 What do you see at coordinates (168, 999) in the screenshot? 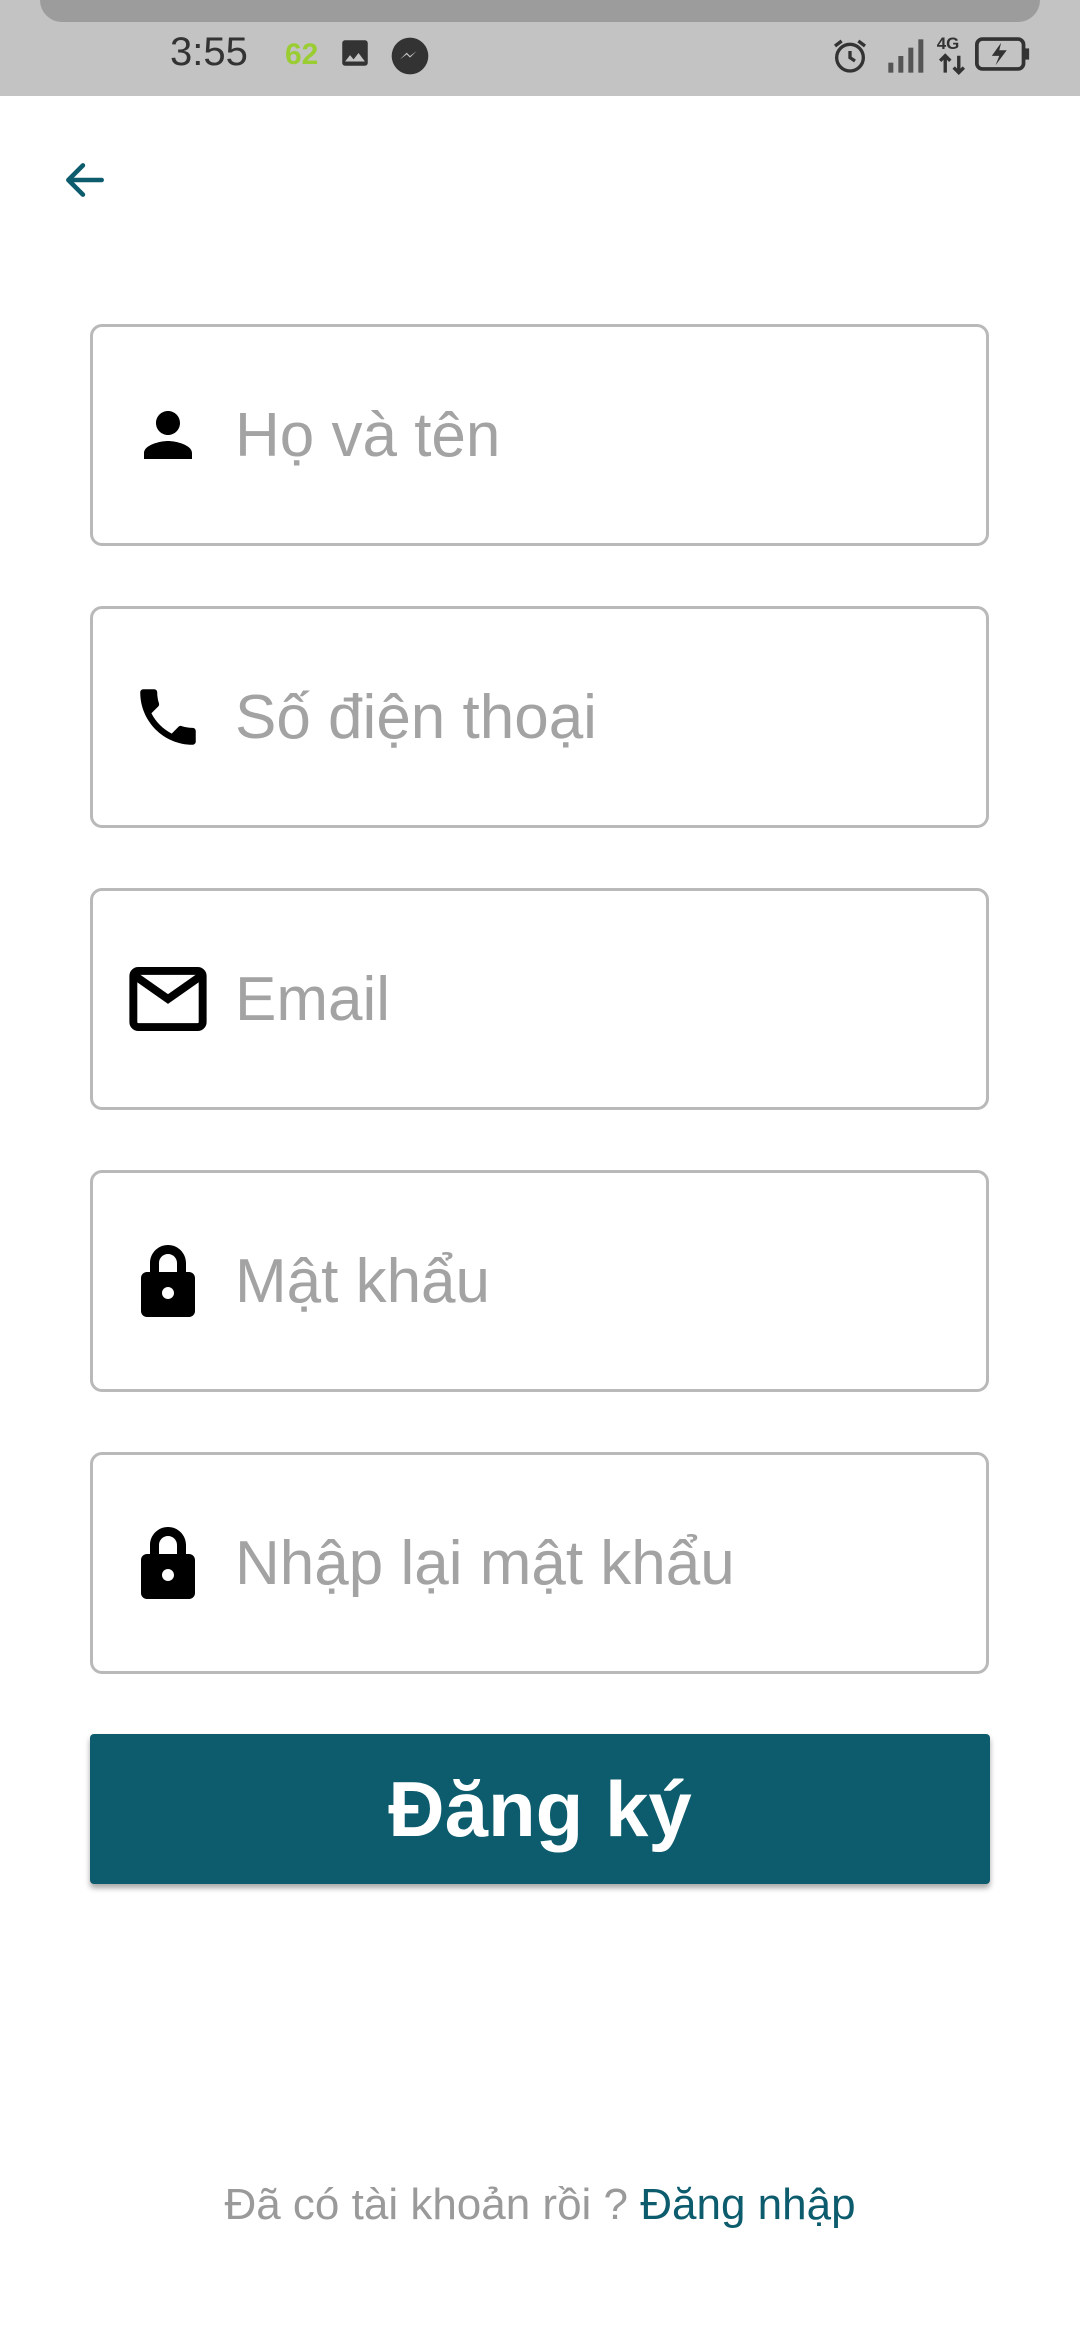
I see `mail-icon` at bounding box center [168, 999].